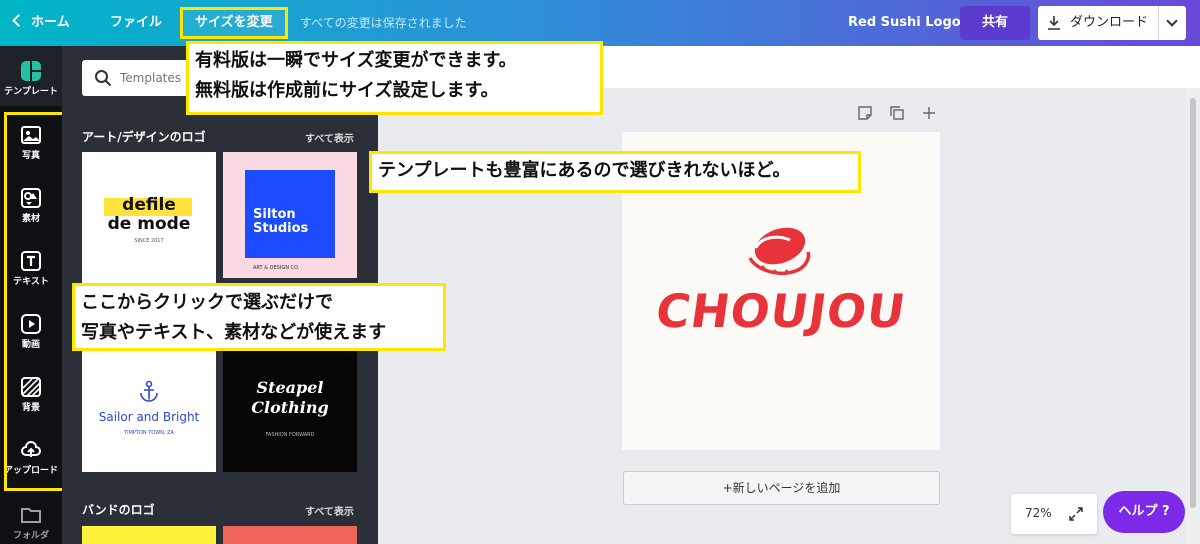 The height and width of the screenshot is (544, 1200). Describe the element at coordinates (904, 23) in the screenshot. I see `design-title: Red Sushi Logo` at that location.